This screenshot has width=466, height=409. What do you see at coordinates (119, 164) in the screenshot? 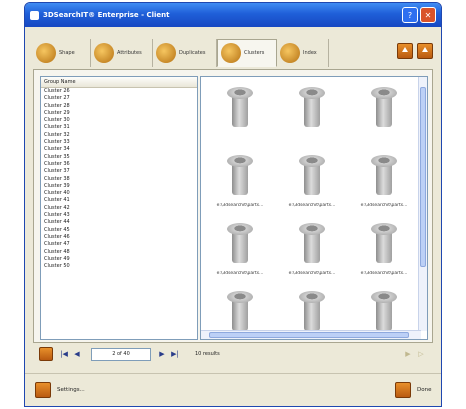
I see `list-item: Cluster 36` at bounding box center [119, 164].